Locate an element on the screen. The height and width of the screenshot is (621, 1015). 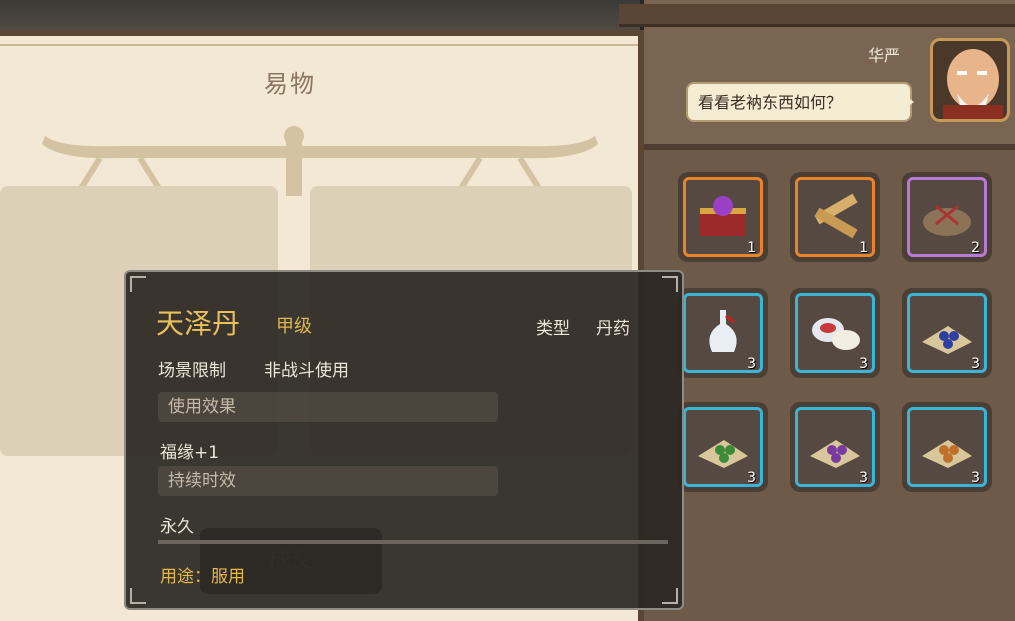
item-type-label: 类型 is located at coordinates (553, 329).